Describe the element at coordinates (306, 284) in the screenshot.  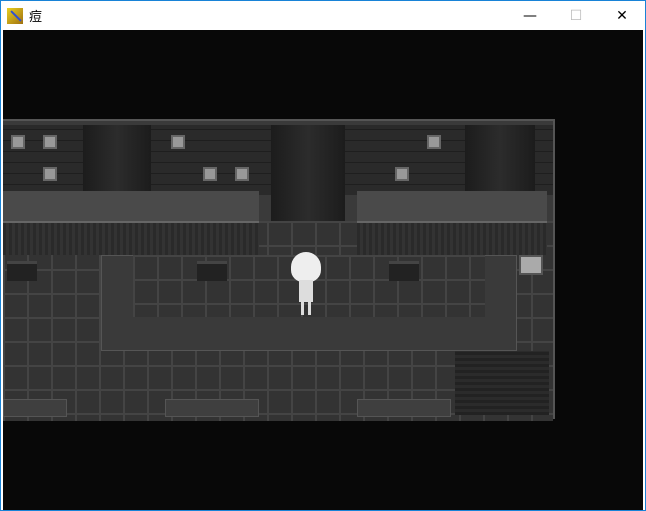
I see `player-character` at that location.